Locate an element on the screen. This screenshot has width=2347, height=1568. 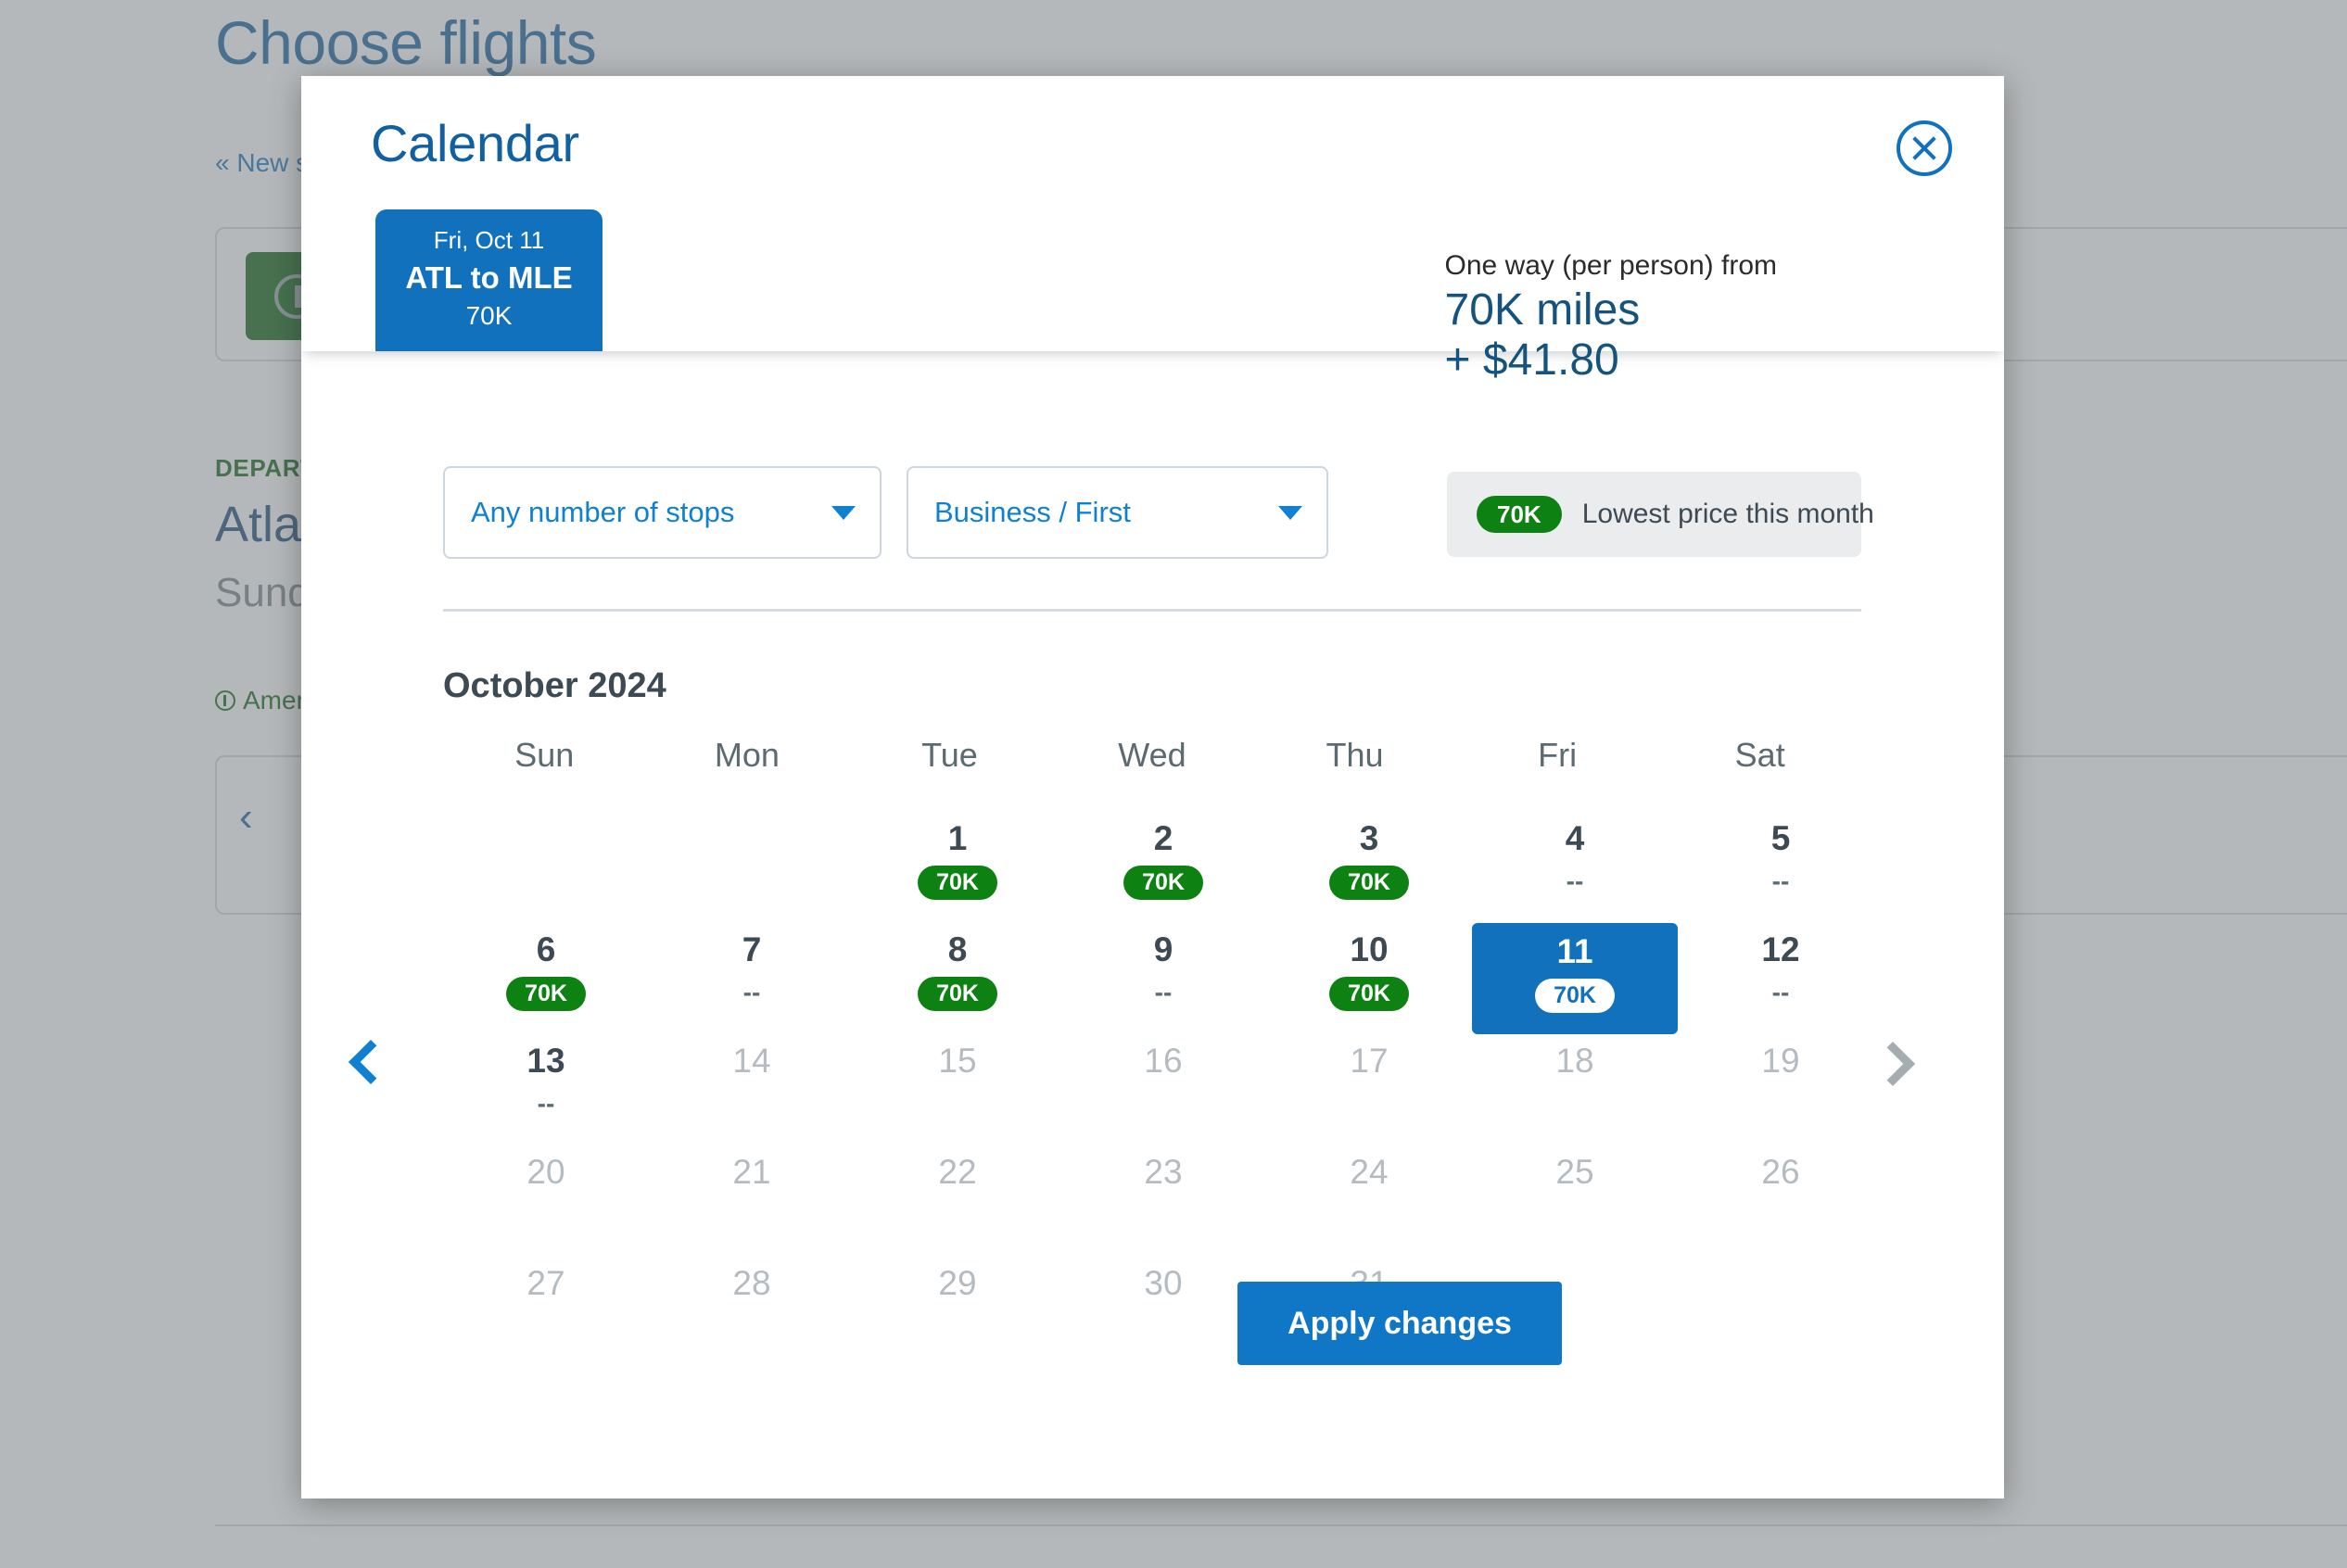
calendar-day-number: 7 is located at coordinates (752, 949).